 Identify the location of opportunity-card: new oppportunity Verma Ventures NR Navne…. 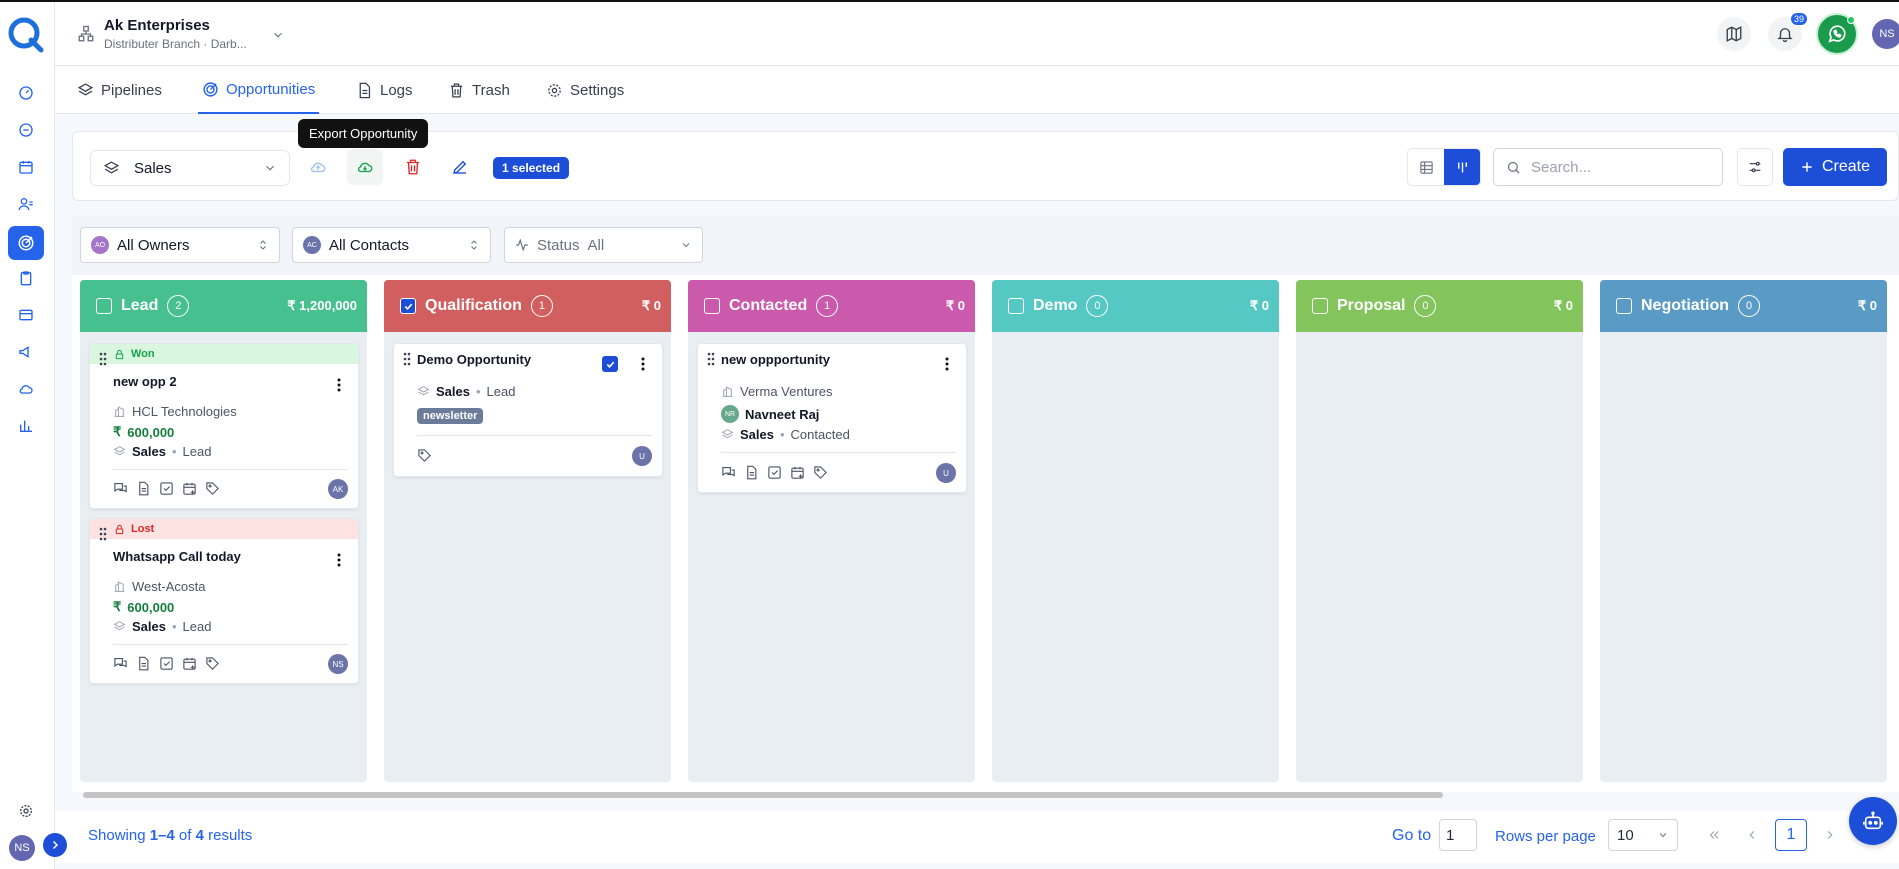
(832, 418).